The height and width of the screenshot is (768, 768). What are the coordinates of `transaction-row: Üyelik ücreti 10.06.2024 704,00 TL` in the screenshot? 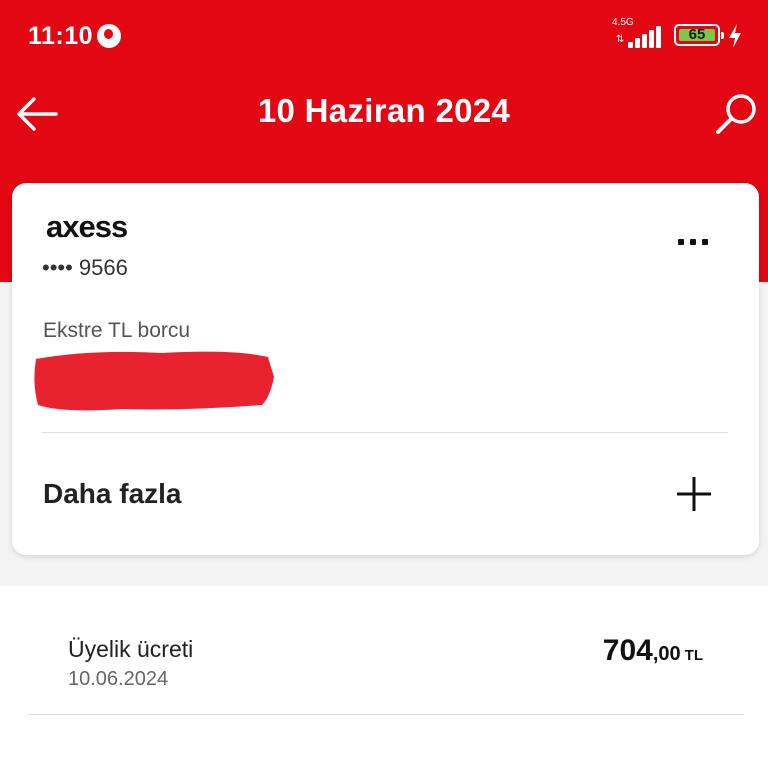 It's located at (386, 667).